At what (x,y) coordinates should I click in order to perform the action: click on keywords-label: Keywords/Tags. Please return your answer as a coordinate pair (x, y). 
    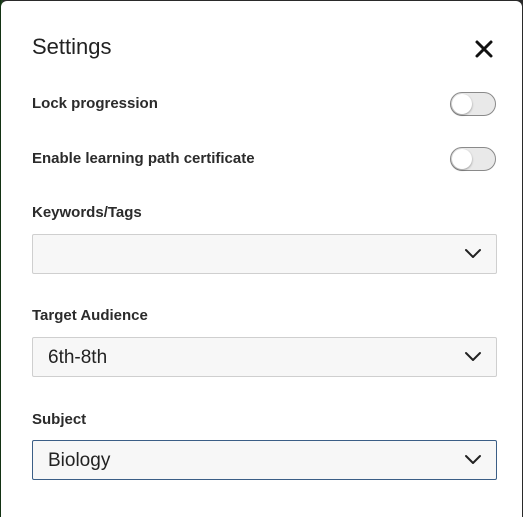
    Looking at the image, I should click on (87, 212).